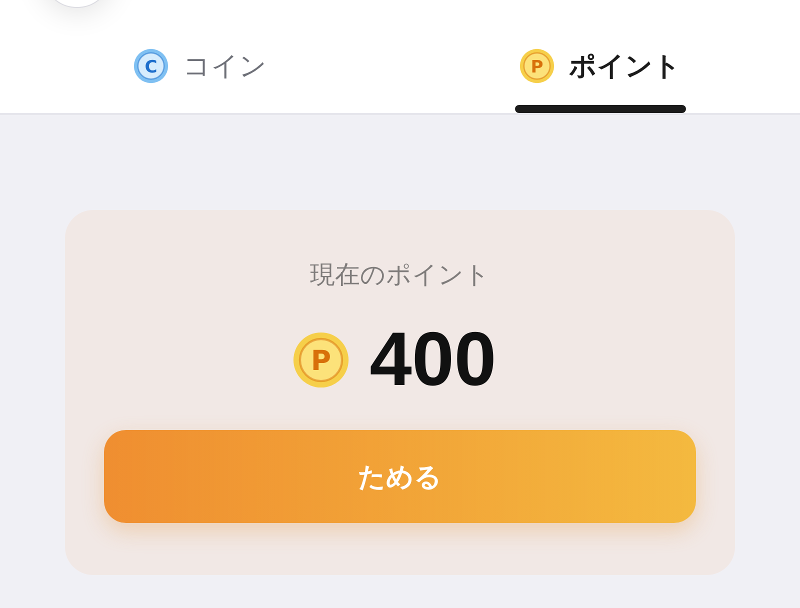 The width and height of the screenshot is (800, 608). I want to click on point-balance: 400, so click(433, 360).